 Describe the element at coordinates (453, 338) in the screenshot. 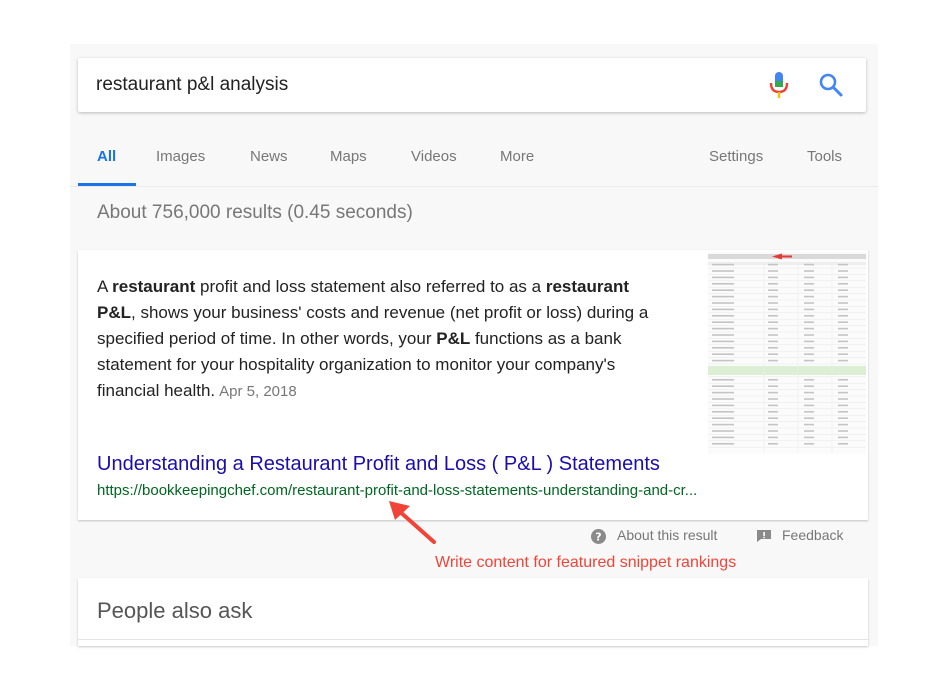

I see `snippet-bold-term: P&L` at that location.